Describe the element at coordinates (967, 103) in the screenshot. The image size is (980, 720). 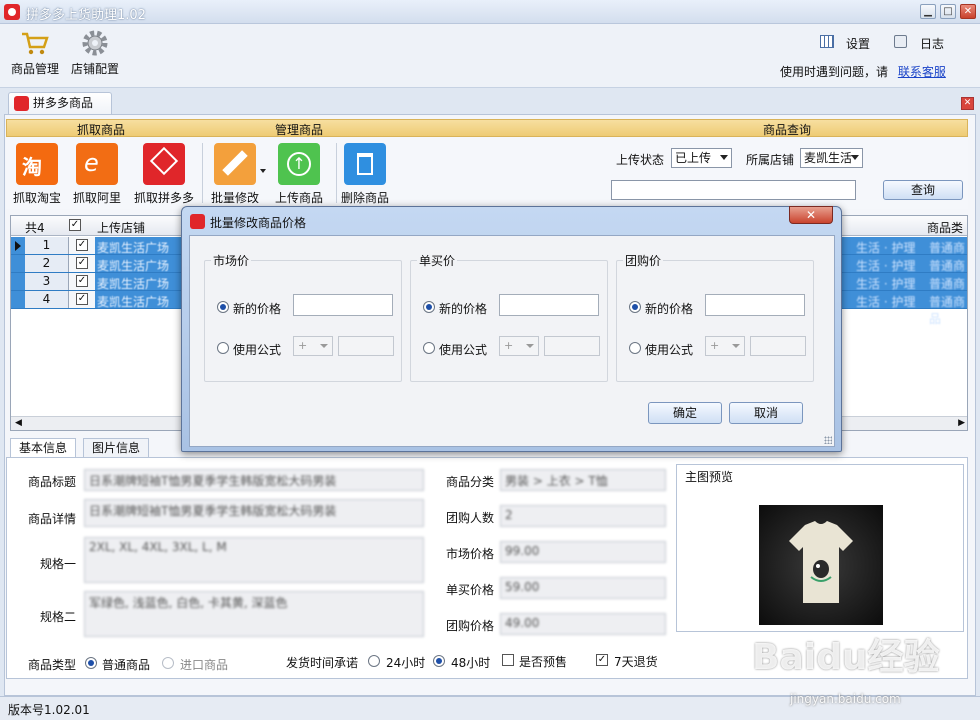
I see `close-tab-icon: ✕` at that location.